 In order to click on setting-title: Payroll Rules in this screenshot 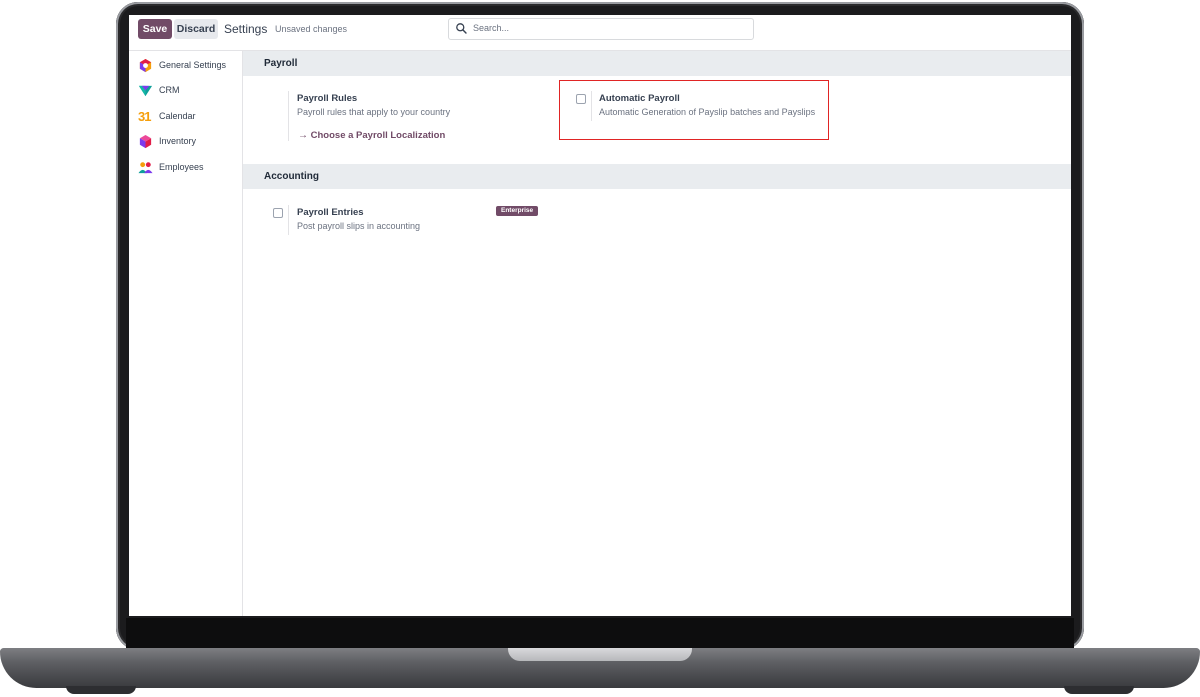, I will do `click(327, 98)`.